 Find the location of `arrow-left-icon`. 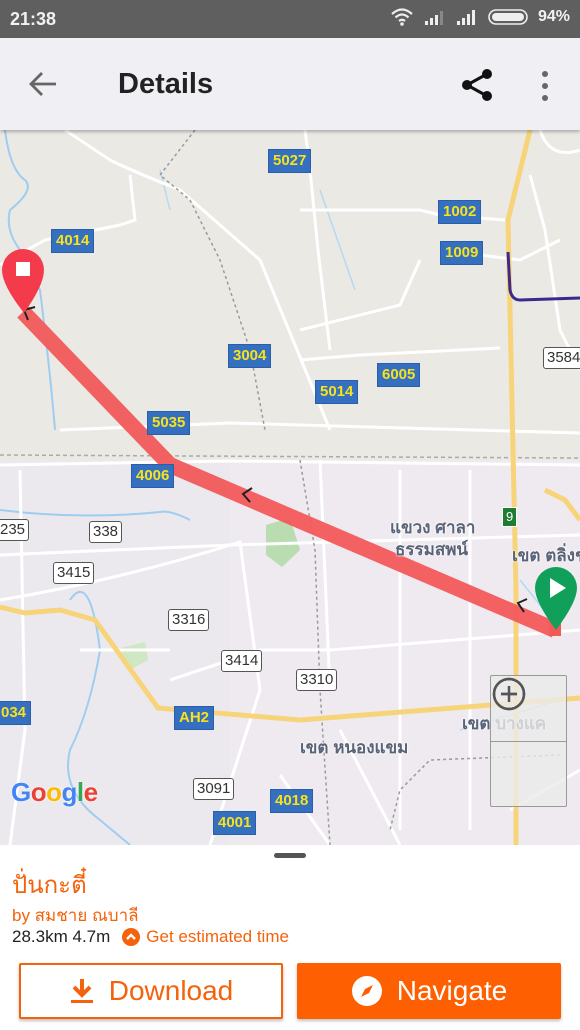

arrow-left-icon is located at coordinates (42, 84).